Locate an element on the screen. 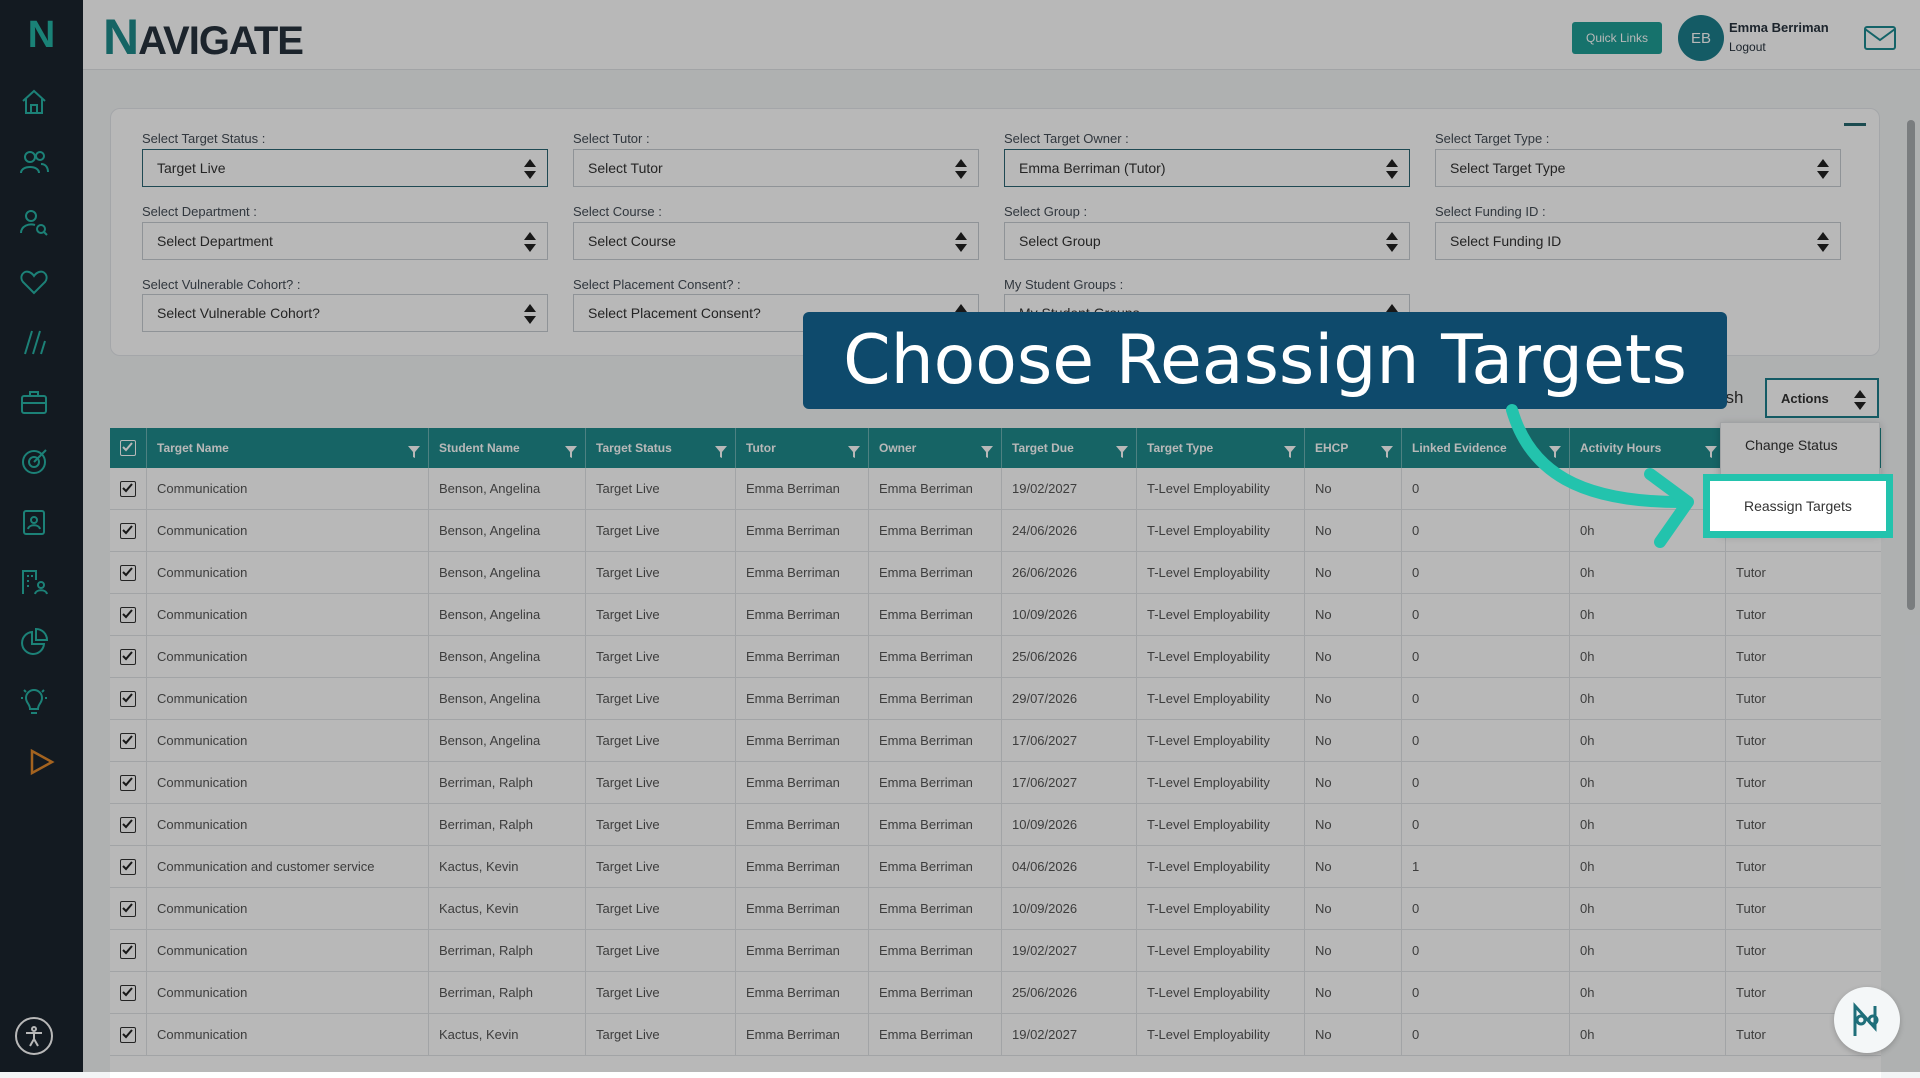 This screenshot has height=1078, width=1920. tutorial-callout: Choose Reassign Targets is located at coordinates (1265, 360).